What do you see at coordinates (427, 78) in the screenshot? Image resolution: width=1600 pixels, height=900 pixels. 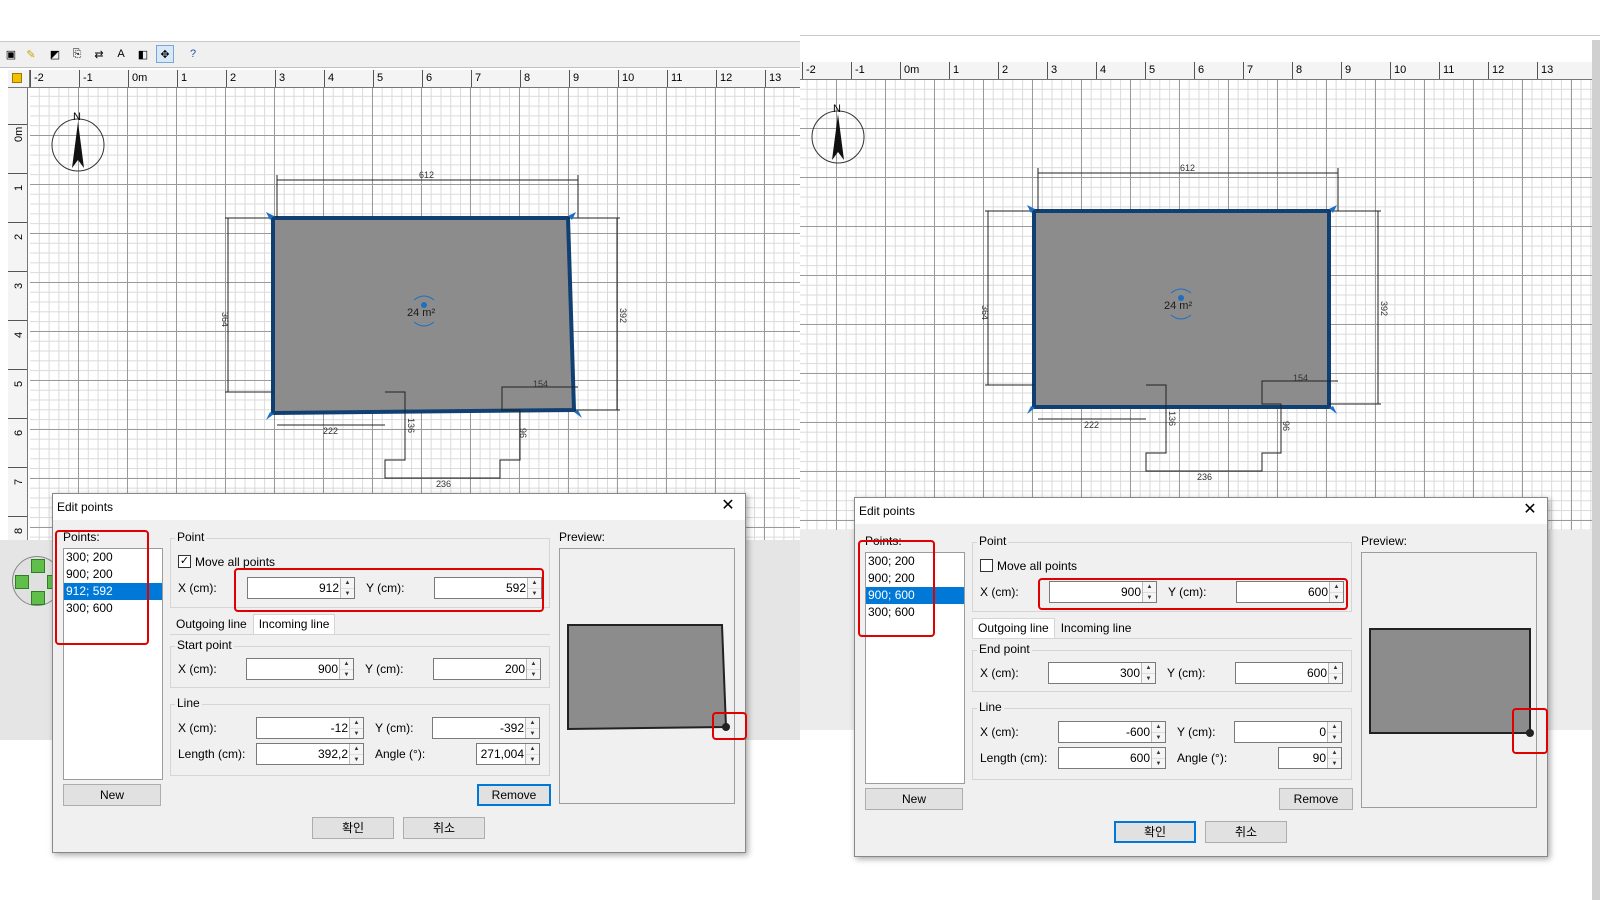 I see `ruler-tick-label: 6` at bounding box center [427, 78].